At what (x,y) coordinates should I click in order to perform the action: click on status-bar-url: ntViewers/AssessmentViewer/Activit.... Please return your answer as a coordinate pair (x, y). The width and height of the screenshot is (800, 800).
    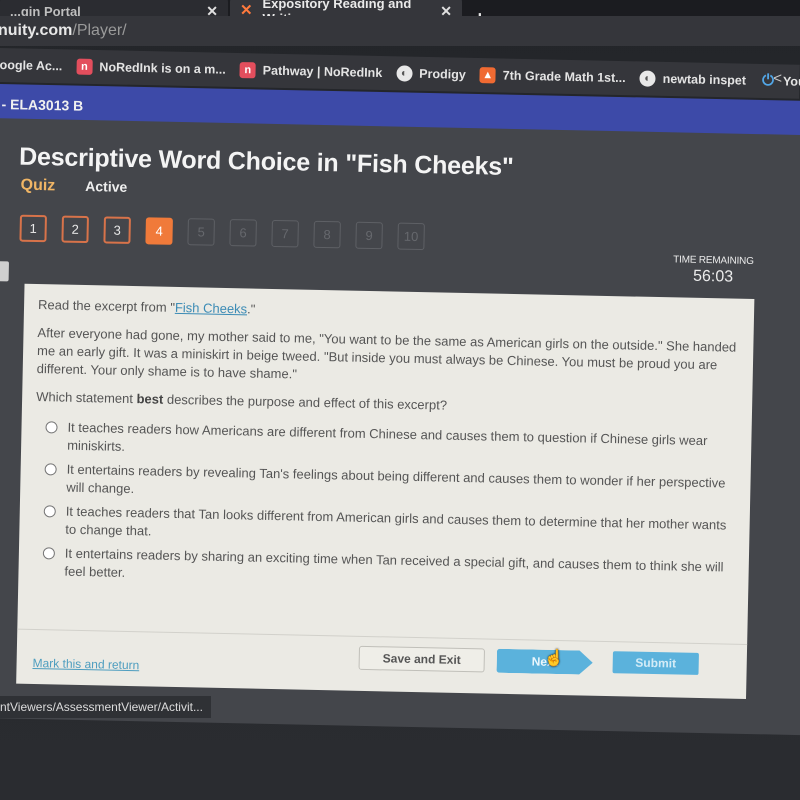
    Looking at the image, I should click on (105, 707).